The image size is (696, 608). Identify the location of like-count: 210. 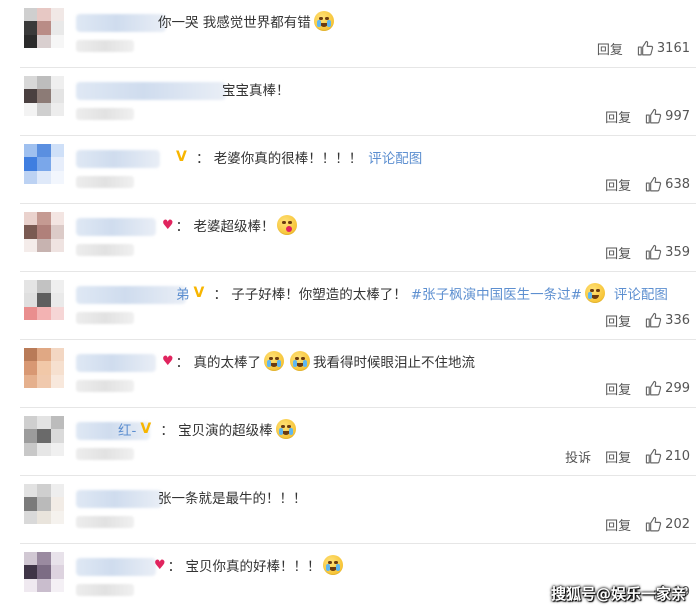
(677, 456).